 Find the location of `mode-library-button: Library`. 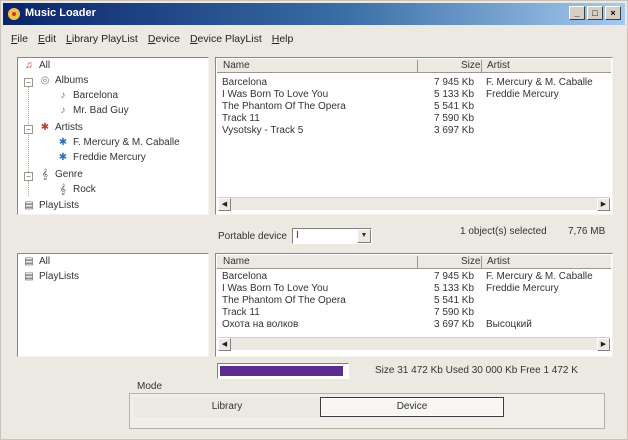

mode-library-button: Library is located at coordinates (227, 407).